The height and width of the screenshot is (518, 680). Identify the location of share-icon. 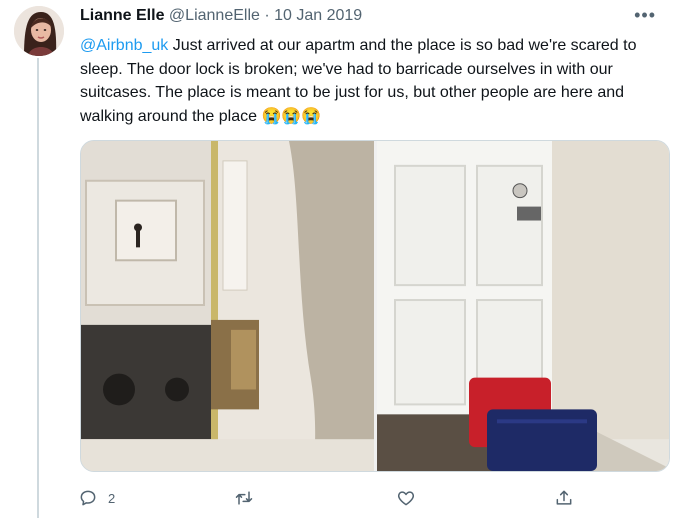
(564, 497).